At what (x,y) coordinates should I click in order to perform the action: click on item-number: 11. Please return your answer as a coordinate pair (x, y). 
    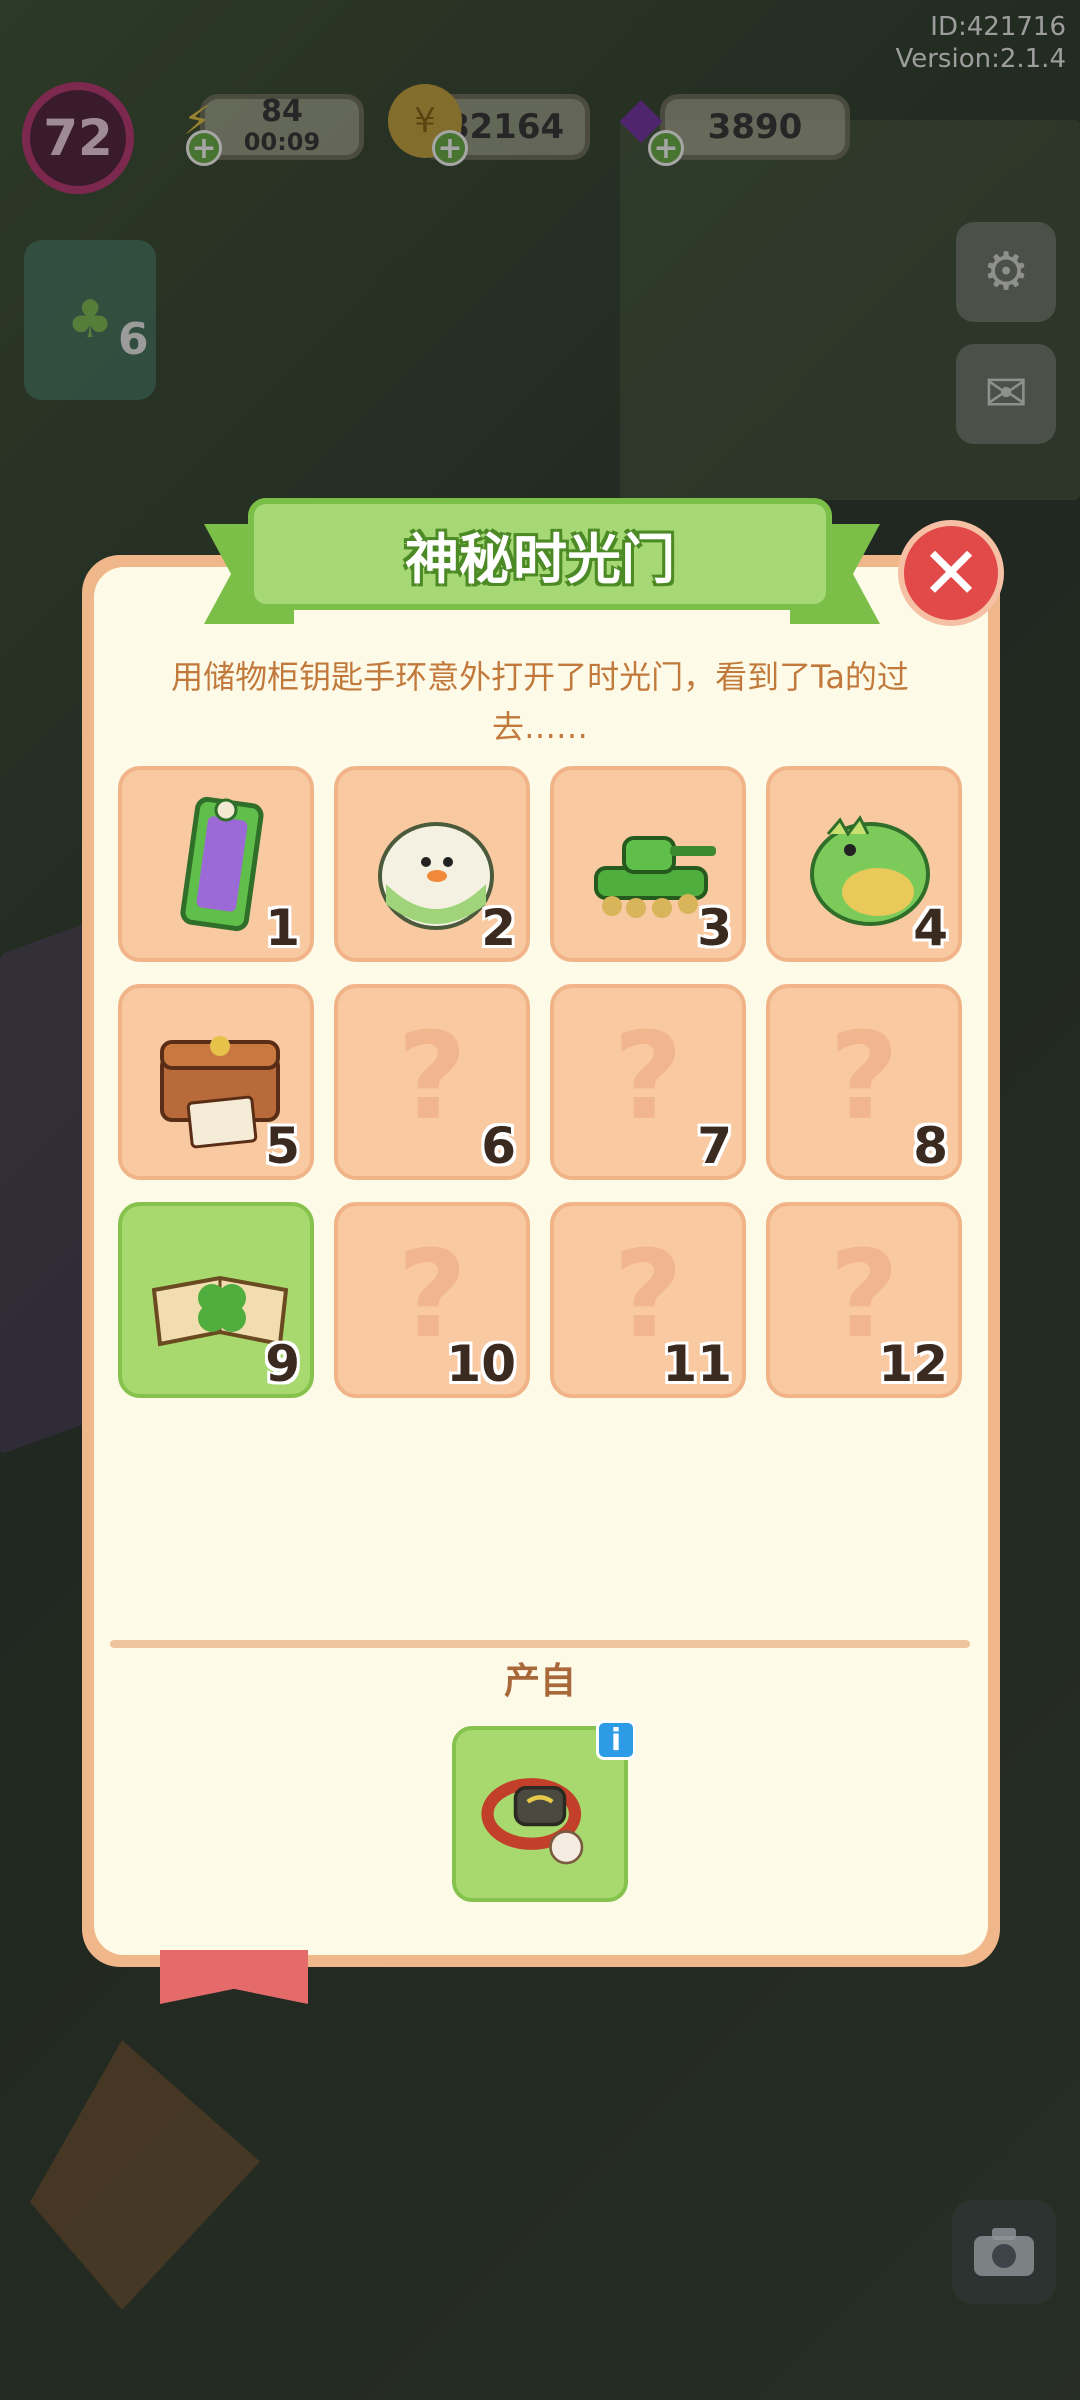
    Looking at the image, I should click on (697, 1364).